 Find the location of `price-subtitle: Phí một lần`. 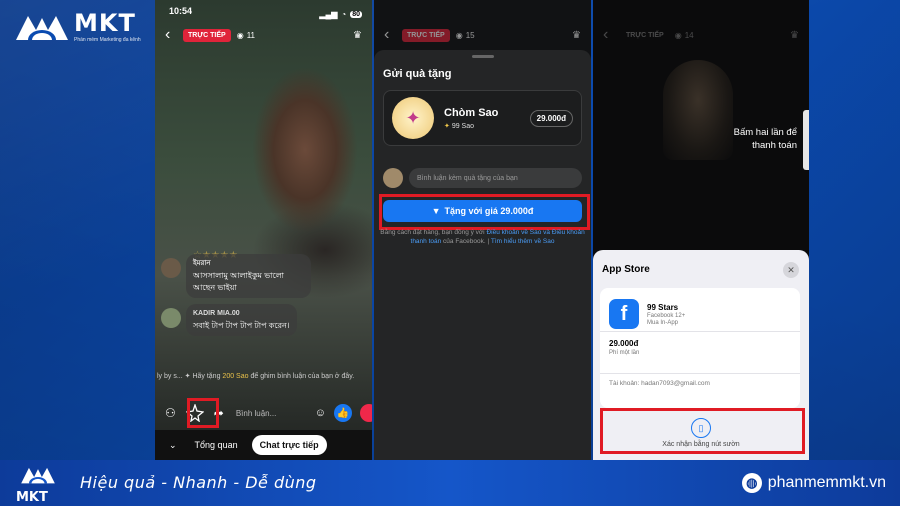

price-subtitle: Phí một lần is located at coordinates (624, 353).